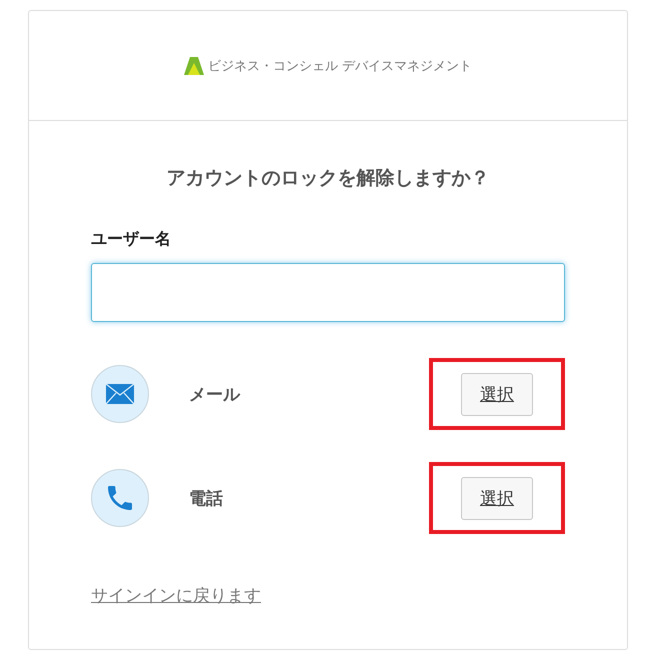 The height and width of the screenshot is (672, 654). What do you see at coordinates (176, 595) in the screenshot?
I see `back-link: サインインに戻ります` at bounding box center [176, 595].